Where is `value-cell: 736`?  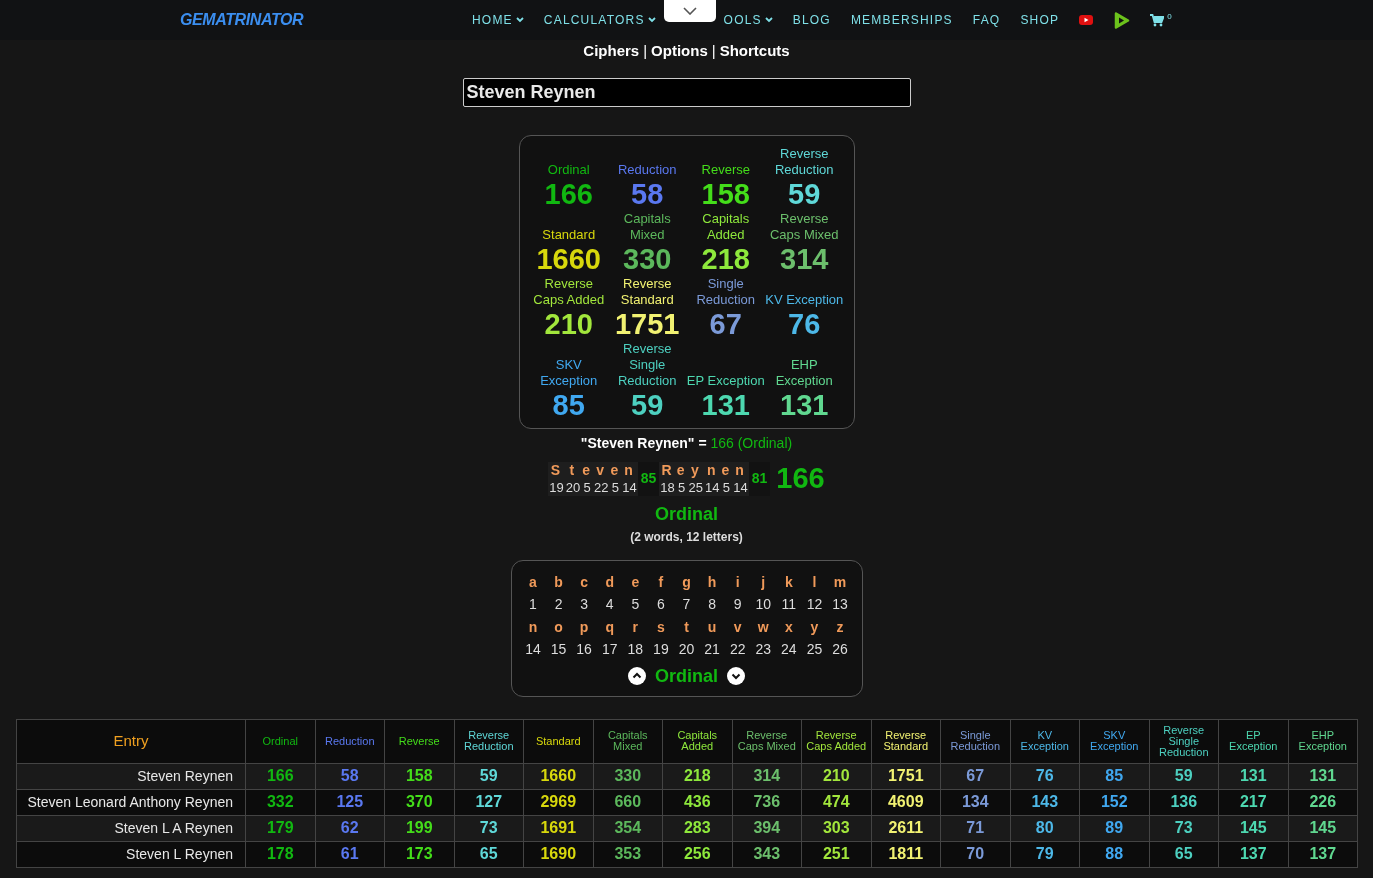 value-cell: 736 is located at coordinates (767, 802).